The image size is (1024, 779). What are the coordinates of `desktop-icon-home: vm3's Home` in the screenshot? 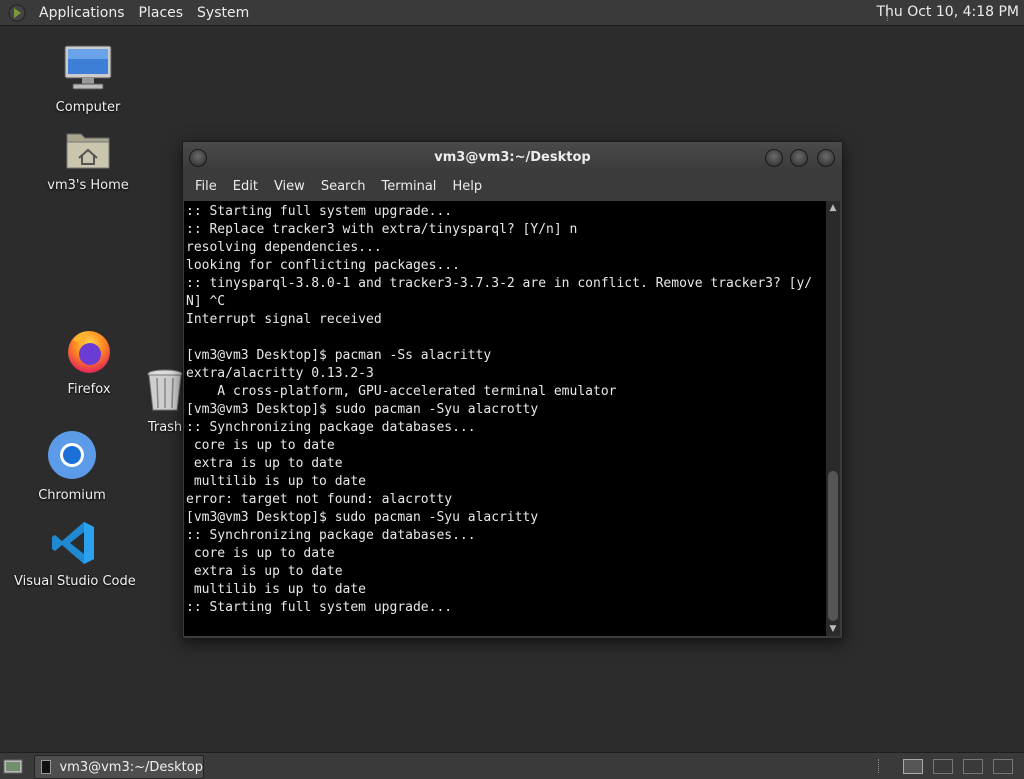 It's located at (88, 160).